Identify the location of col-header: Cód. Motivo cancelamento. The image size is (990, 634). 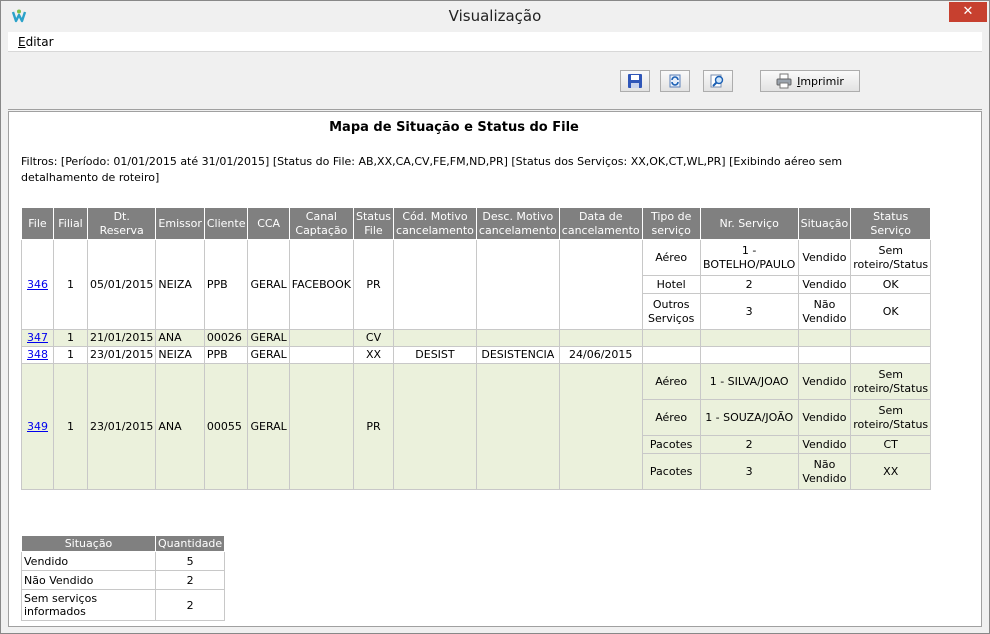
(435, 223).